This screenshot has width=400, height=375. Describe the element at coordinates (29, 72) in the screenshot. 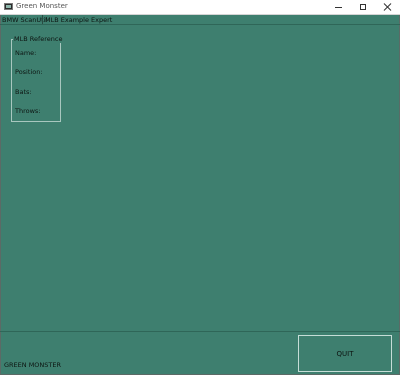

I see `position-label: Position:` at that location.